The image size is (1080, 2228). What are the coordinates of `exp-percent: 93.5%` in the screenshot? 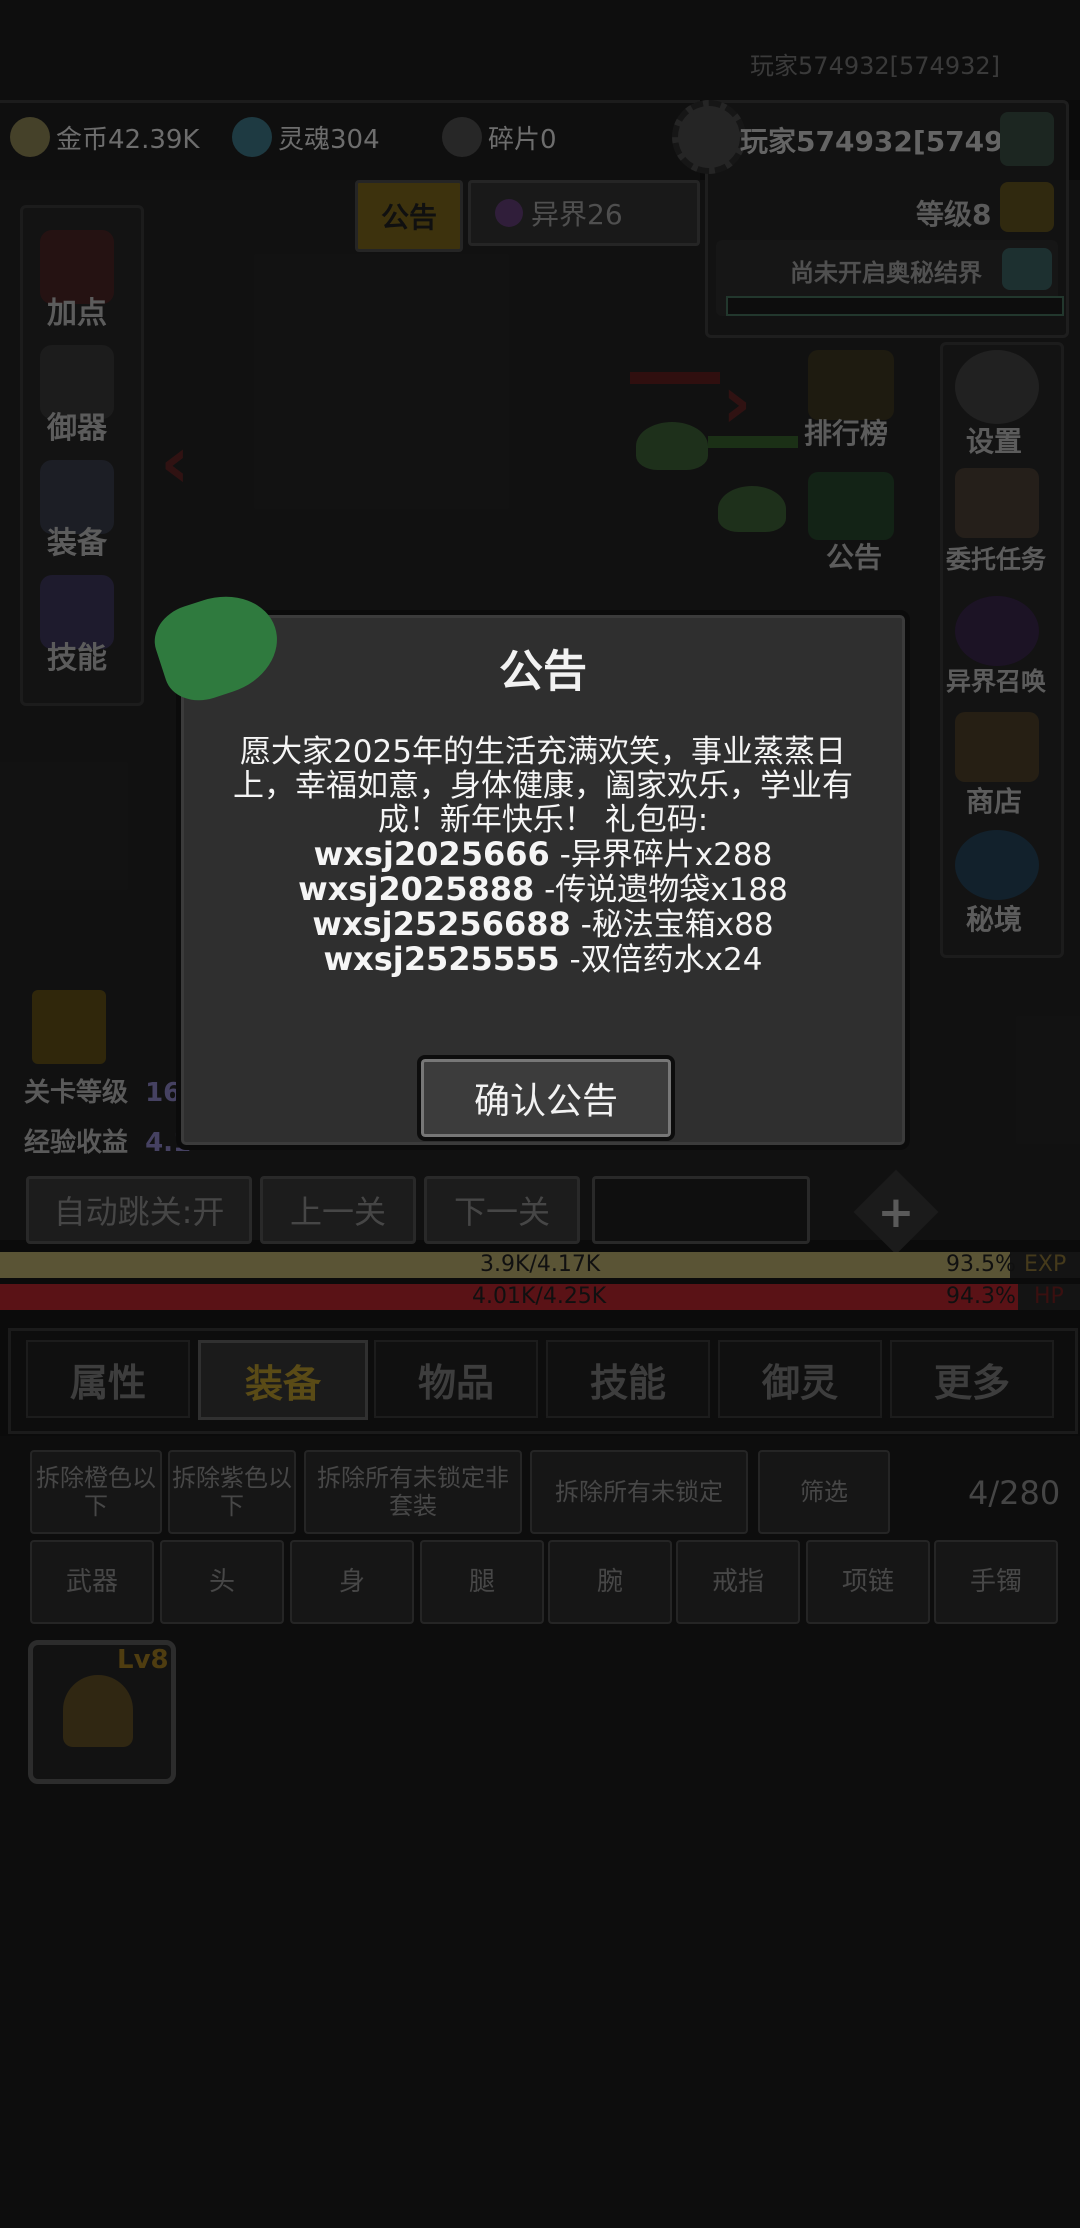 It's located at (981, 1264).